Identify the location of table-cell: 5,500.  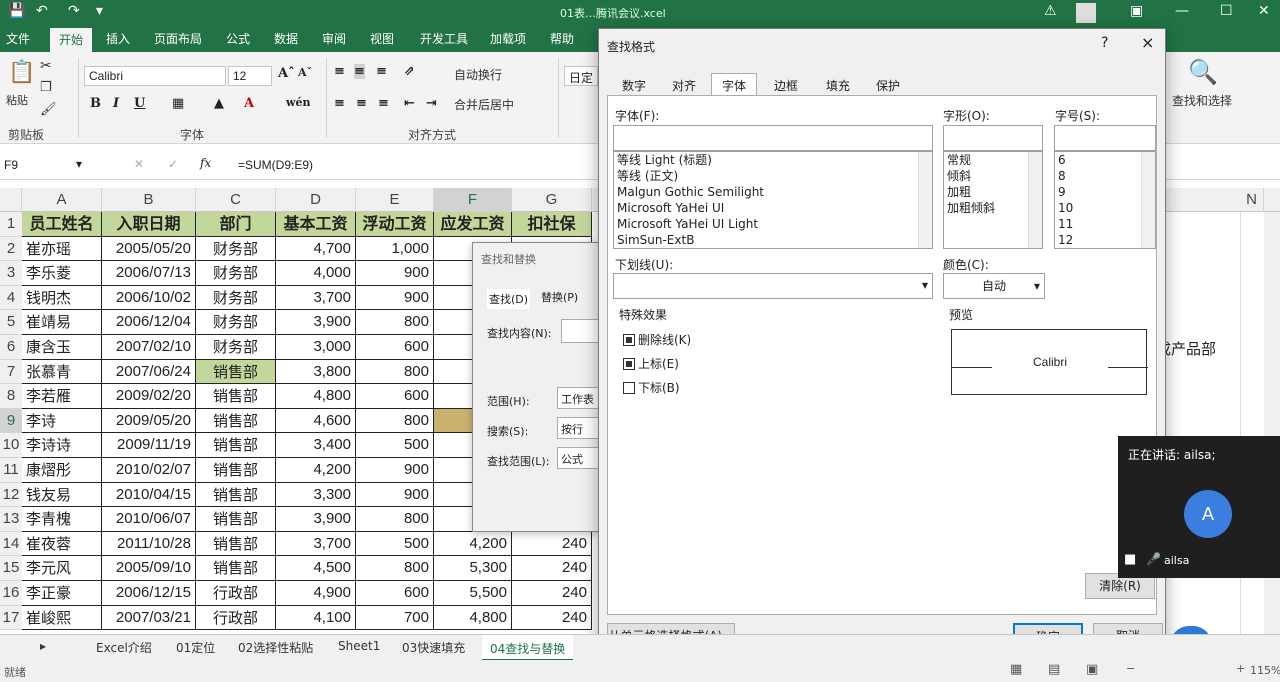
(473, 593).